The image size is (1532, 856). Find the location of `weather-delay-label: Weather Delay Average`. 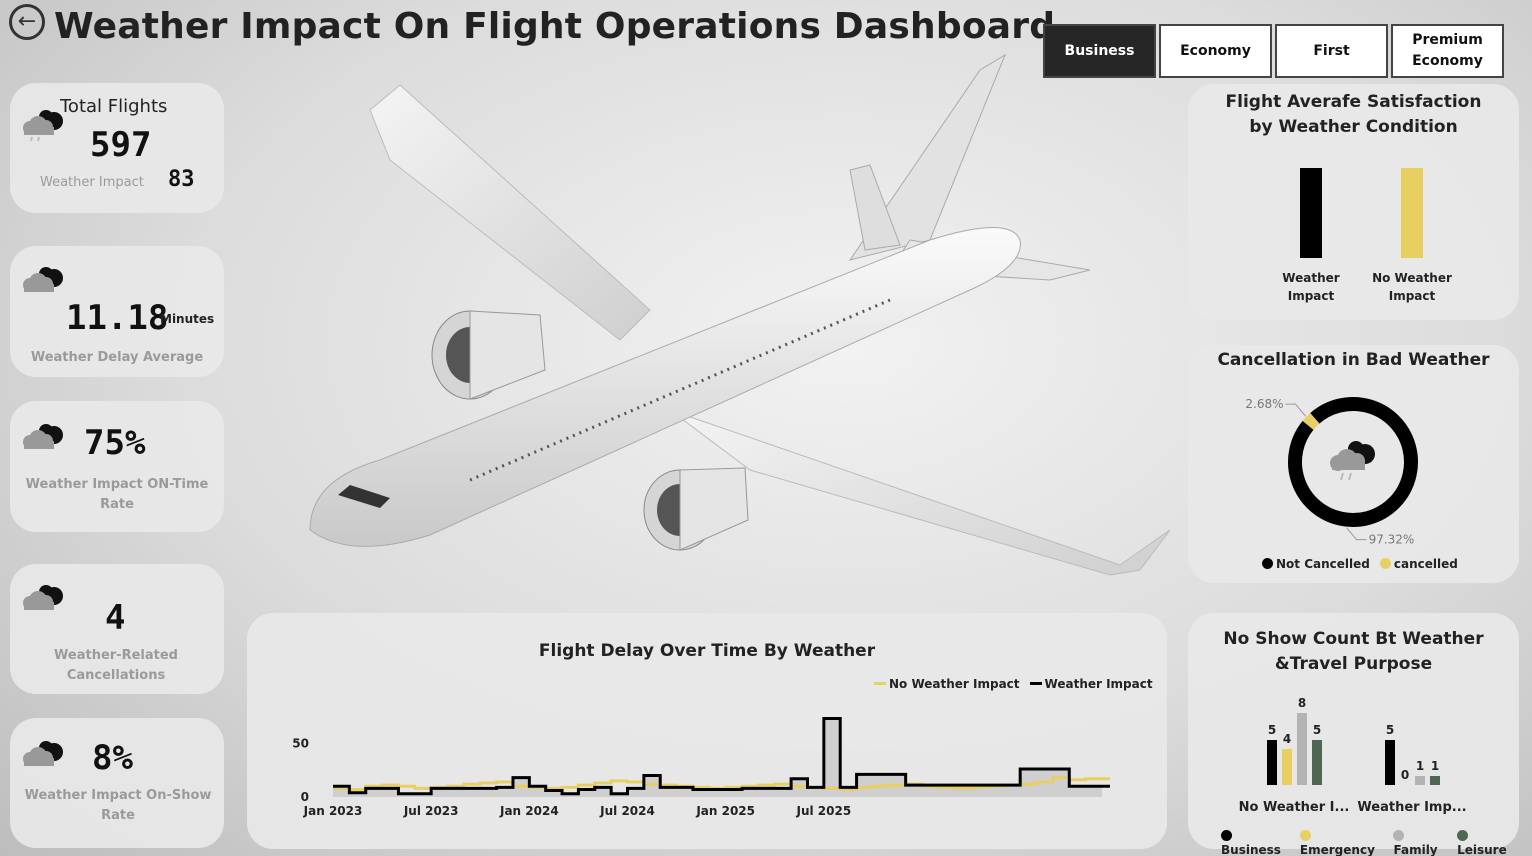

weather-delay-label: Weather Delay Average is located at coordinates (117, 357).